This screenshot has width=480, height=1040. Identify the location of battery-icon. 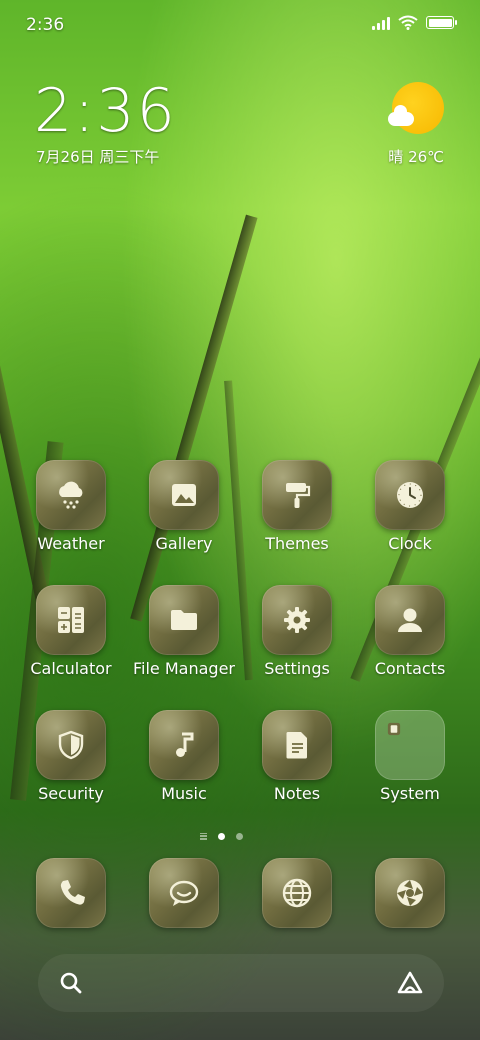
(441, 22).